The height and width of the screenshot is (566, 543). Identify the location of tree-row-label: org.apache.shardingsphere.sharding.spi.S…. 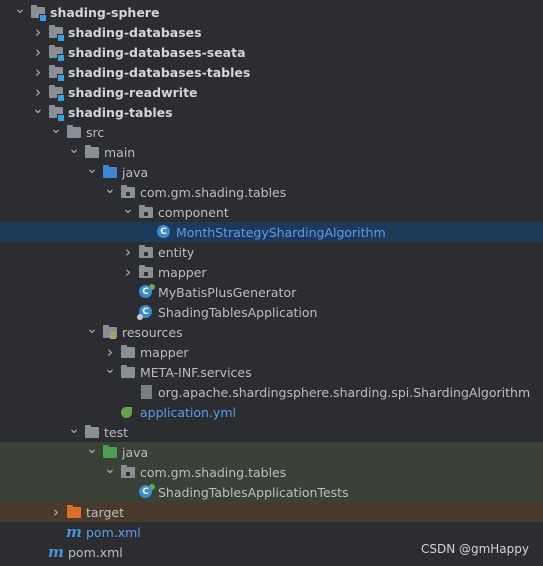
(344, 392).